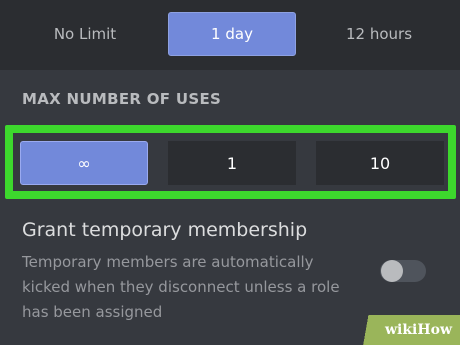 Image resolution: width=460 pixels, height=345 pixels. Describe the element at coordinates (165, 230) in the screenshot. I see `temporary-membership-title: Grant temporary membership` at that location.